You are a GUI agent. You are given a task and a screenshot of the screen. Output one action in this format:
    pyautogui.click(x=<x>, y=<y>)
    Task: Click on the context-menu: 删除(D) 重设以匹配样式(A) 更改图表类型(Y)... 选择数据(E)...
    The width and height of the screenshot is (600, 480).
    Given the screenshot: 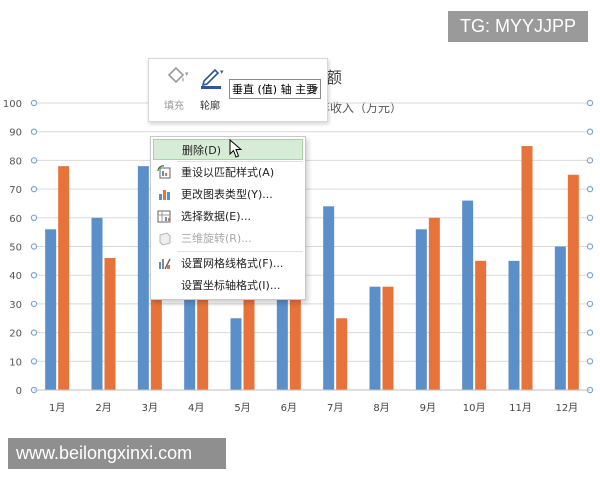 What is the action you would take?
    pyautogui.click(x=228, y=218)
    